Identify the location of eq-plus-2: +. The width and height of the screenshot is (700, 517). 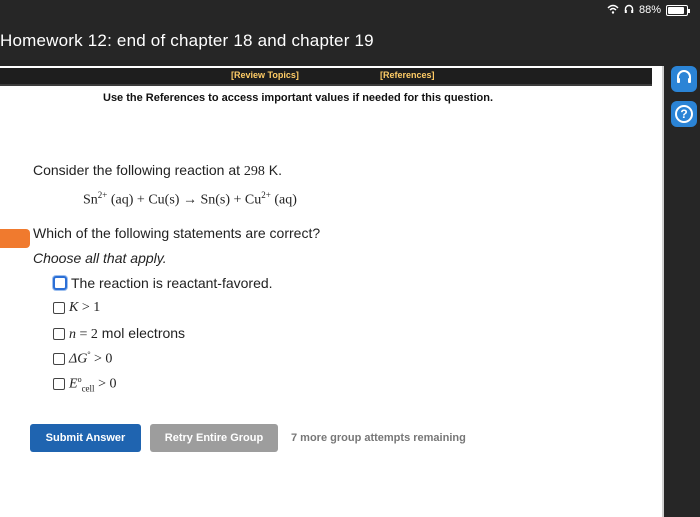
(237, 200).